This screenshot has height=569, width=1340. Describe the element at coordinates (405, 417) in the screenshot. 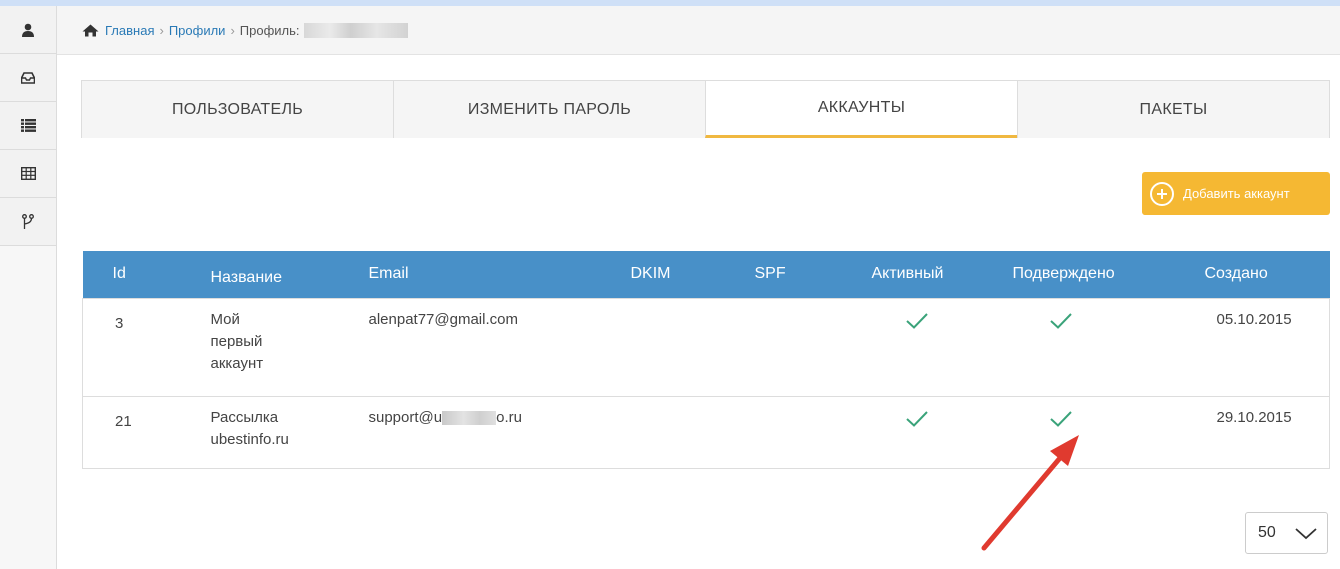

I see `email-prefix: support@u` at that location.